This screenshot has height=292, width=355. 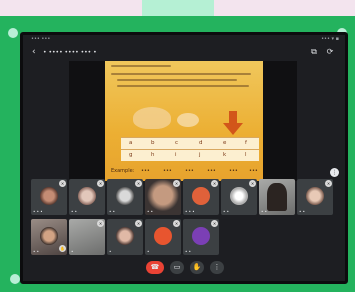 What do you see at coordinates (87, 237) in the screenshot?
I see `participant-video-tile: ✕ •` at bounding box center [87, 237].